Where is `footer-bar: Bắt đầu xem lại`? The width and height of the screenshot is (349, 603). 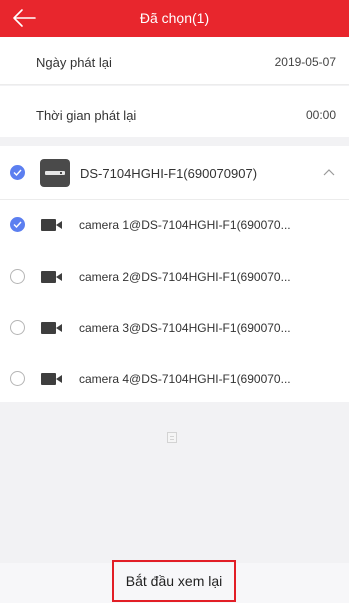 footer-bar: Bắt đầu xem lại is located at coordinates (174, 581).